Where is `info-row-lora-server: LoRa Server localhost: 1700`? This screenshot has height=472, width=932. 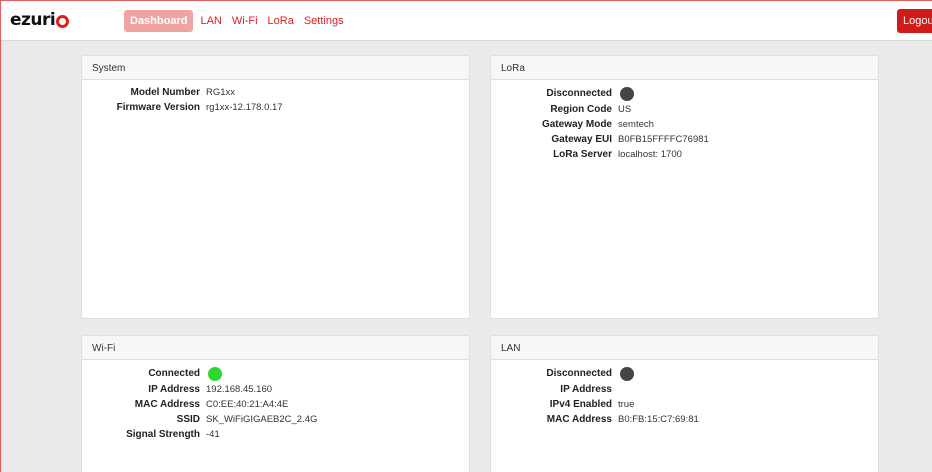 info-row-lora-server: LoRa Server localhost: 1700 is located at coordinates (684, 154).